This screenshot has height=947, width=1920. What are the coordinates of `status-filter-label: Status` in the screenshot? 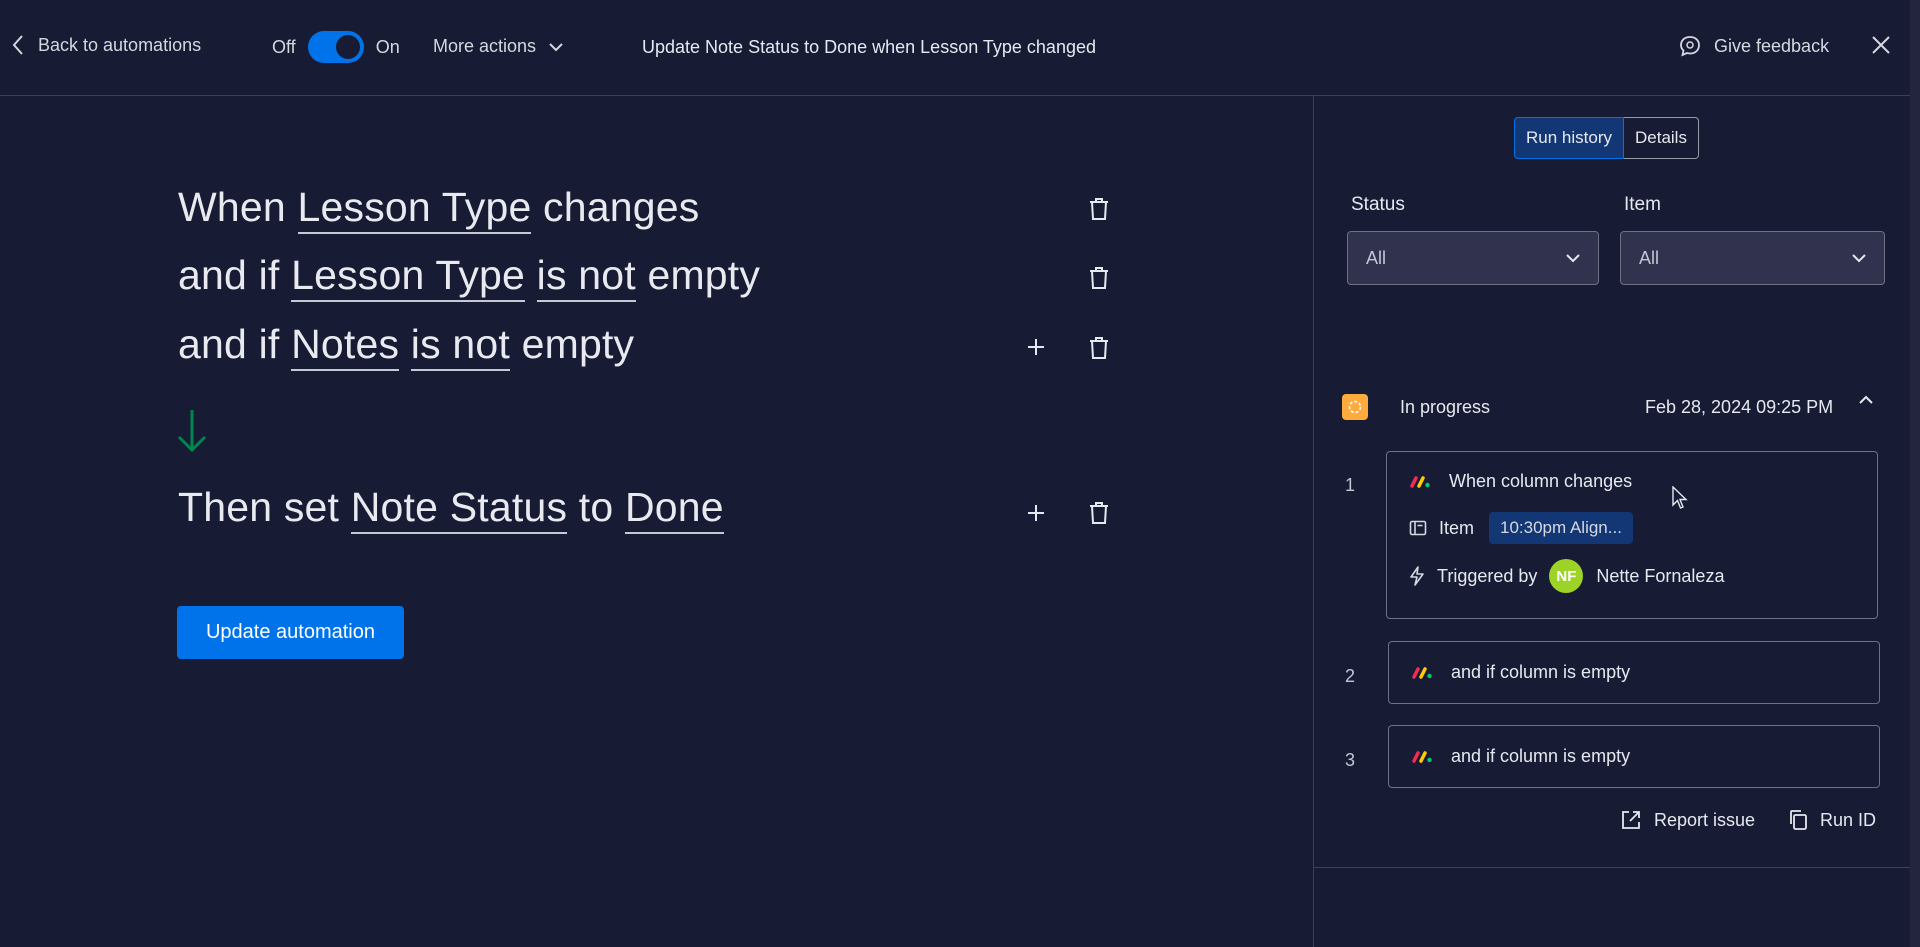 It's located at (1378, 204).